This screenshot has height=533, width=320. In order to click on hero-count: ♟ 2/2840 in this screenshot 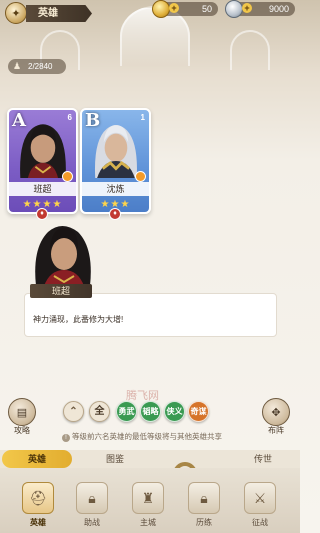, I will do `click(37, 66)`.